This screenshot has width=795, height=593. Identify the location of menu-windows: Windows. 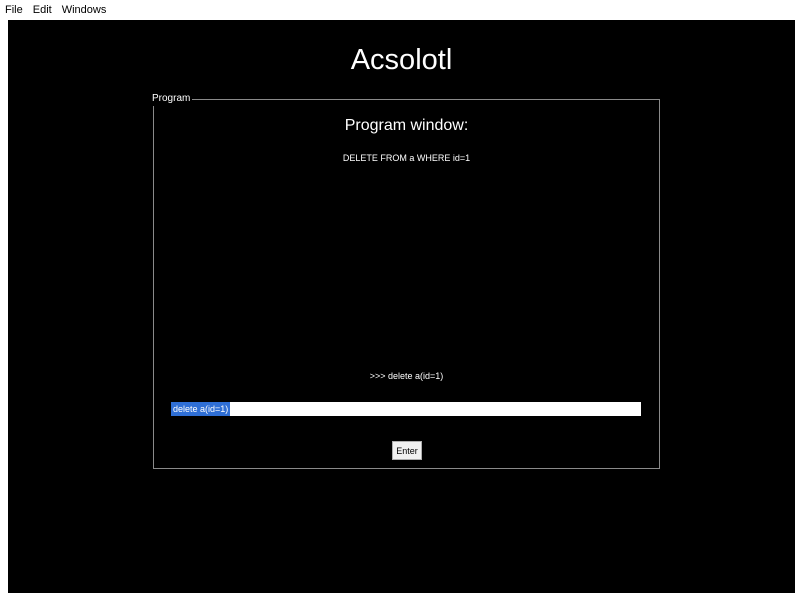
(84, 10).